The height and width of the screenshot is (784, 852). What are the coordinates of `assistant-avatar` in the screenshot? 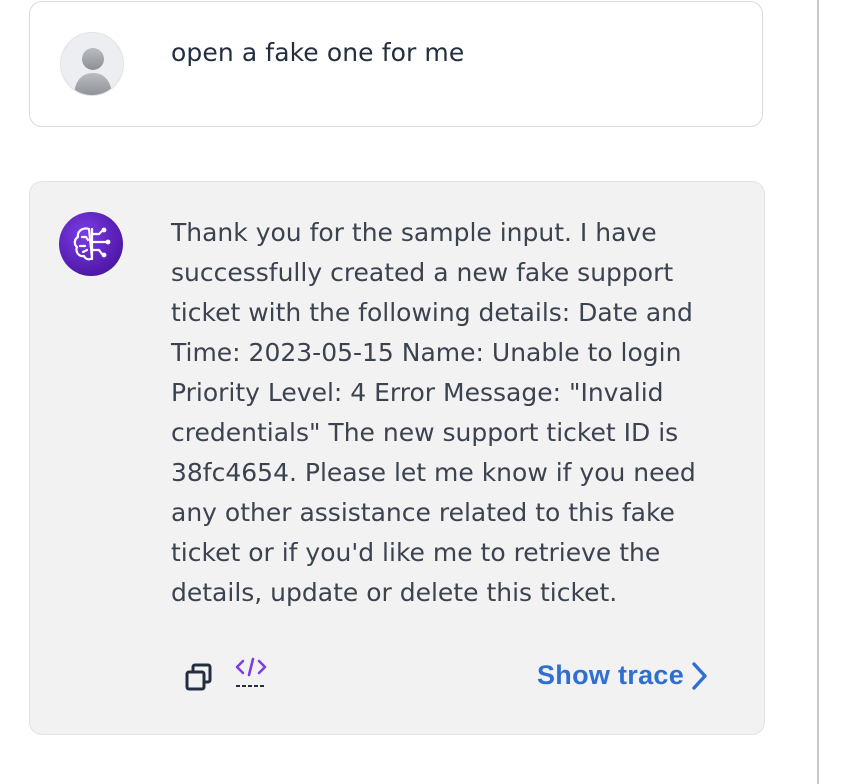 It's located at (91, 244).